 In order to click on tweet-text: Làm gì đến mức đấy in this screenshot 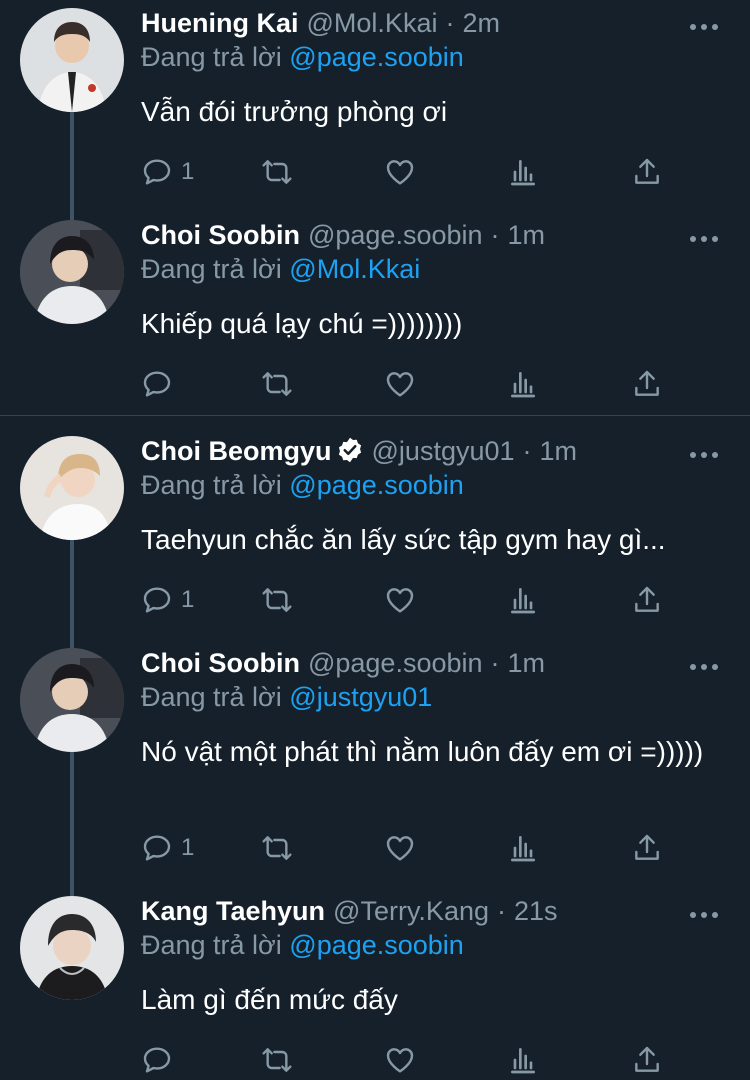, I will do `click(269, 999)`.